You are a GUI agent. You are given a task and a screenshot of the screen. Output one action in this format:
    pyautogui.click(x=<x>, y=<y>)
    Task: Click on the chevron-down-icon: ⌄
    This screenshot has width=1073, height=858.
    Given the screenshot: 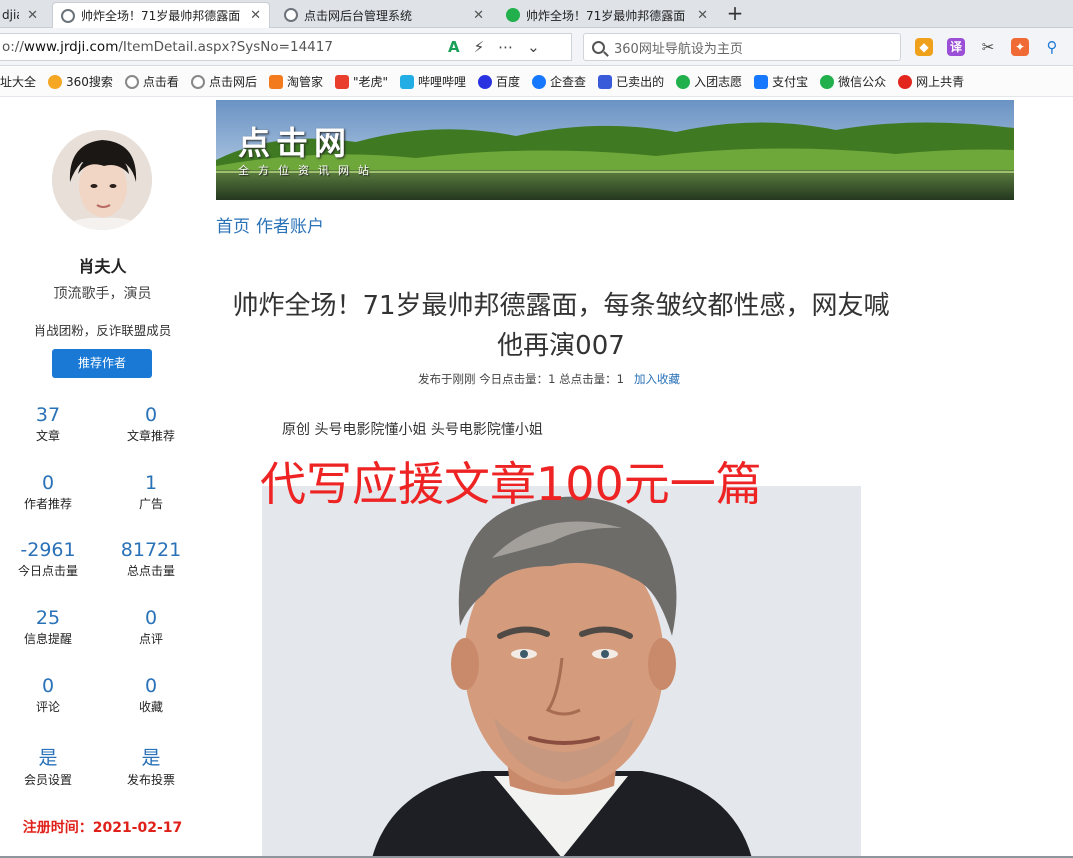 What is the action you would take?
    pyautogui.click(x=533, y=47)
    